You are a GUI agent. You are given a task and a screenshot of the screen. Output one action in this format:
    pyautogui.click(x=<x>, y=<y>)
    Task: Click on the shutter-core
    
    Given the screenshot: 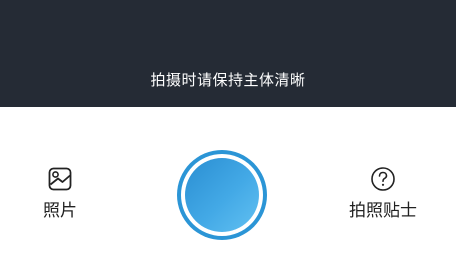 What is the action you would take?
    pyautogui.click(x=222, y=195)
    